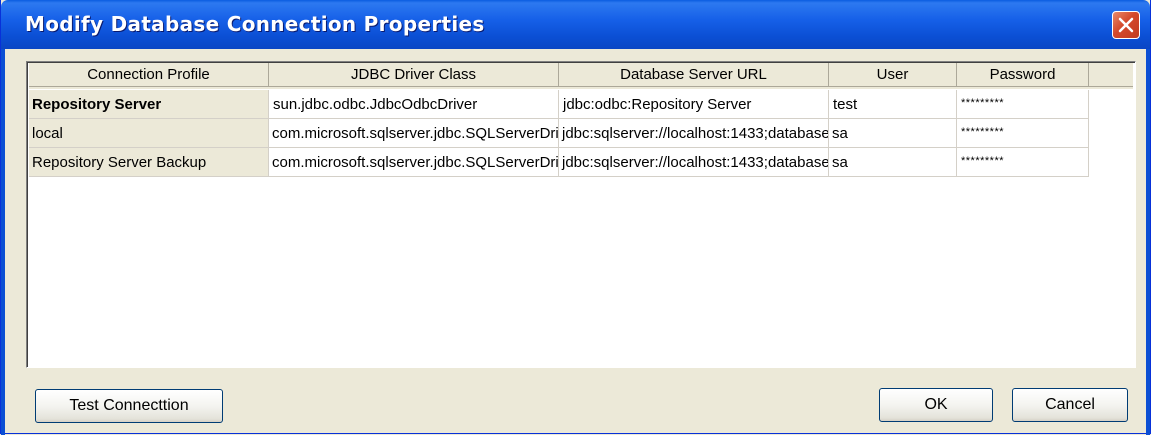 Image resolution: width=1151 pixels, height=435 pixels. Describe the element at coordinates (414, 104) in the screenshot. I see `cell-jdbc-driver-class: sun.jdbc.odbc.JdbcOdbcDriver` at that location.